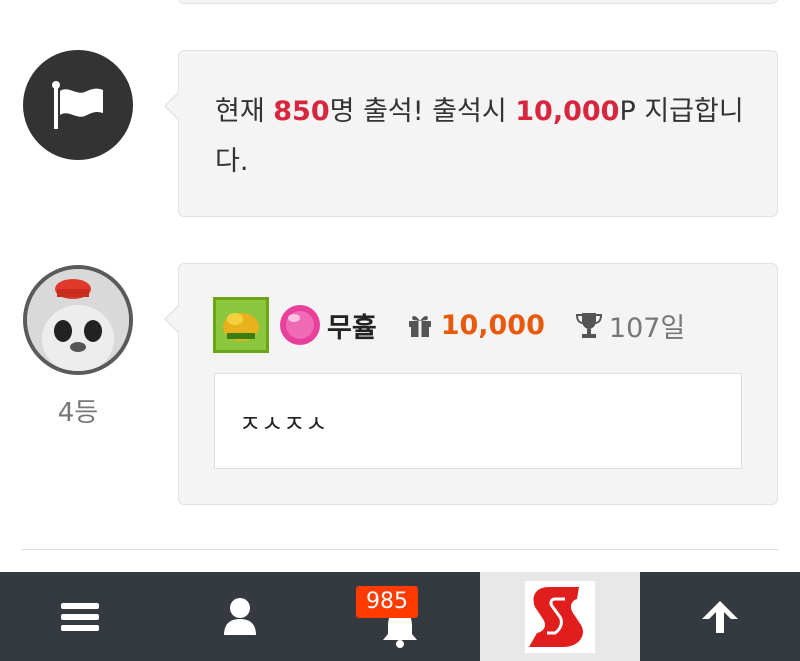 The image size is (800, 661). I want to click on scroll-top-button, so click(720, 616).